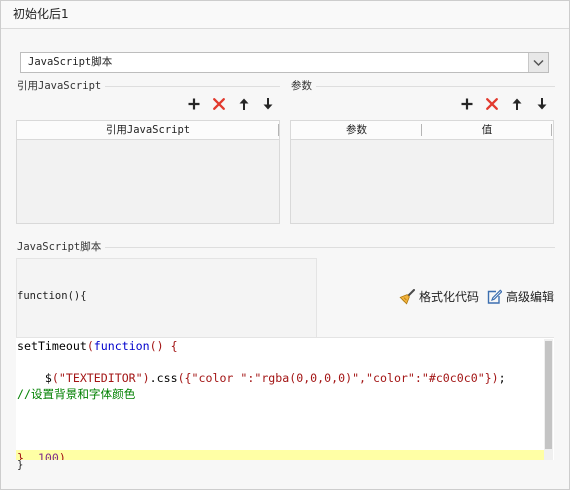  Describe the element at coordinates (90, 346) in the screenshot. I see `code-token: (` at that location.